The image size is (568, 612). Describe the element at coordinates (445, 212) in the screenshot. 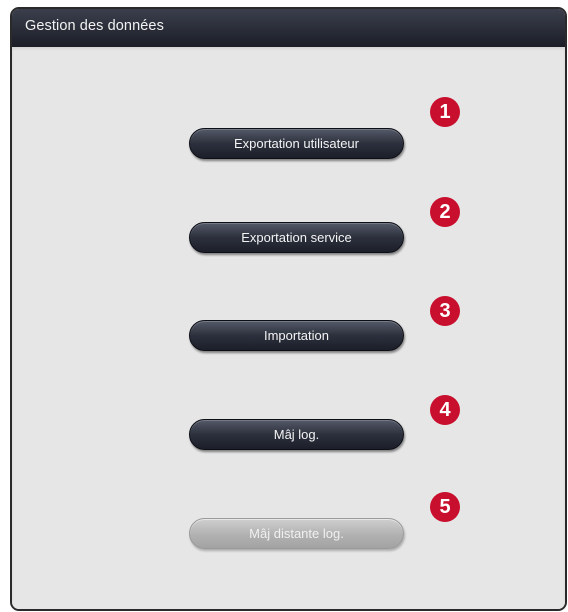

I see `callout-marker-2: 2` at that location.